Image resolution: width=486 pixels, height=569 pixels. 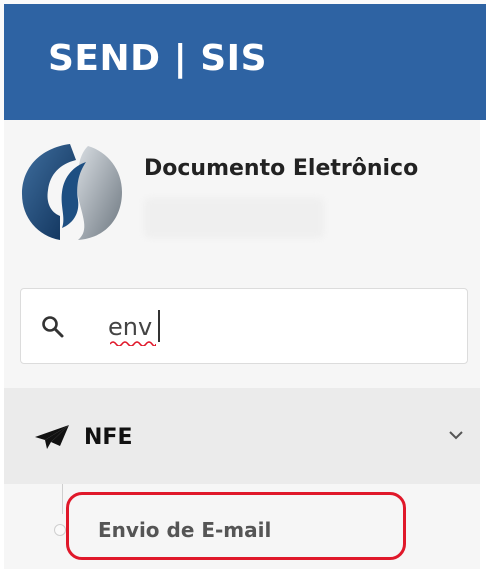 What do you see at coordinates (72, 192) in the screenshot?
I see `company-logo-icon` at bounding box center [72, 192].